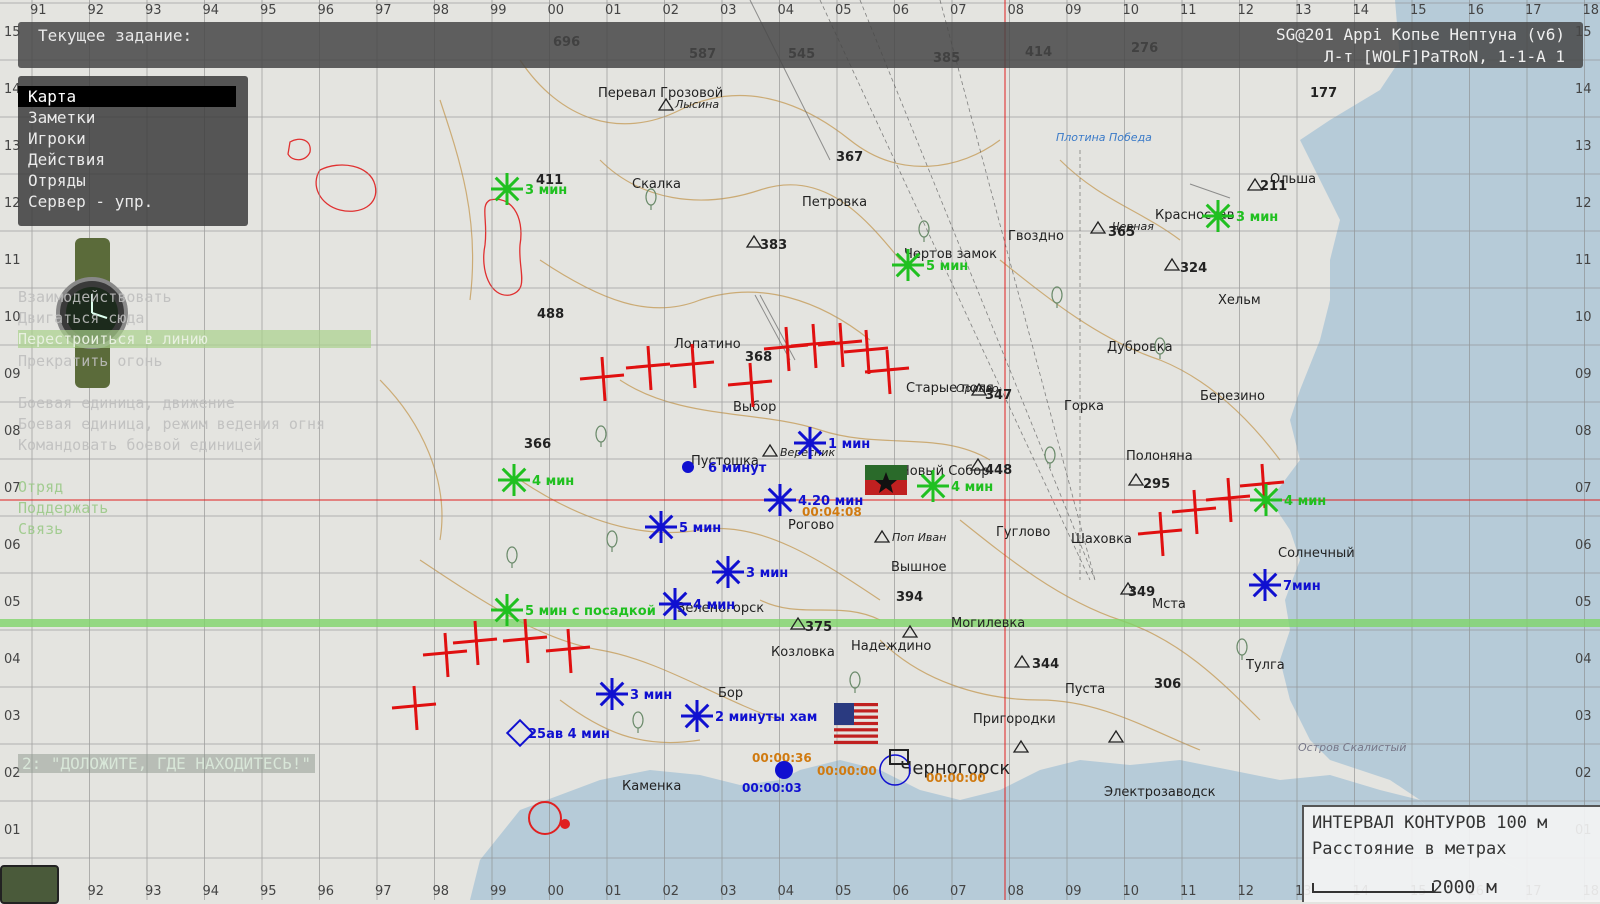 The image size is (1600, 904). I want to click on elevation-label: 367, so click(849, 157).